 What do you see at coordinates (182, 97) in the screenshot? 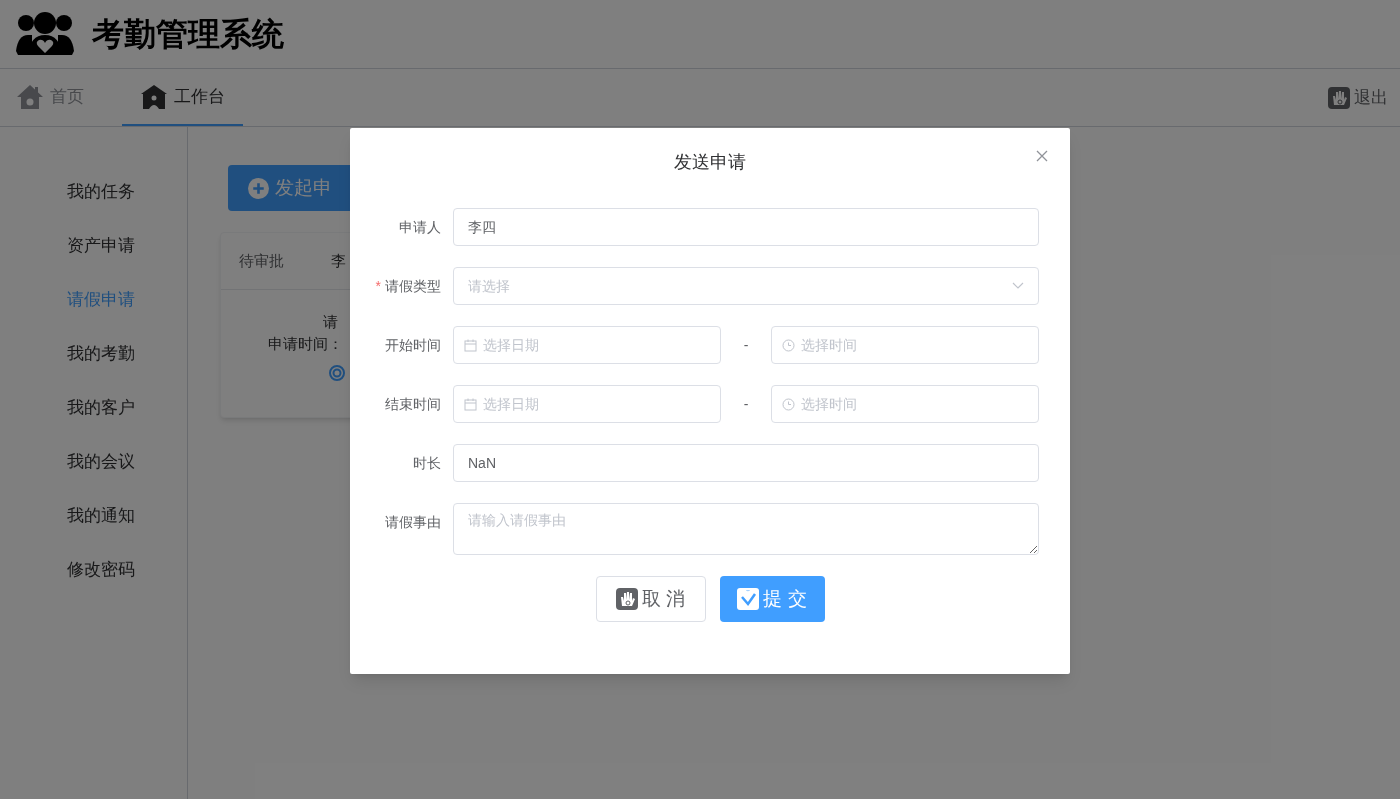
I see `nav-tab: 工作台` at bounding box center [182, 97].